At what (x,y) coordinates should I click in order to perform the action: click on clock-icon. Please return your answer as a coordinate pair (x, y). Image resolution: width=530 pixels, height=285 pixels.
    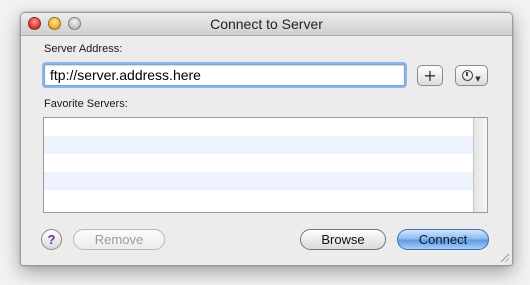
    Looking at the image, I should click on (468, 75).